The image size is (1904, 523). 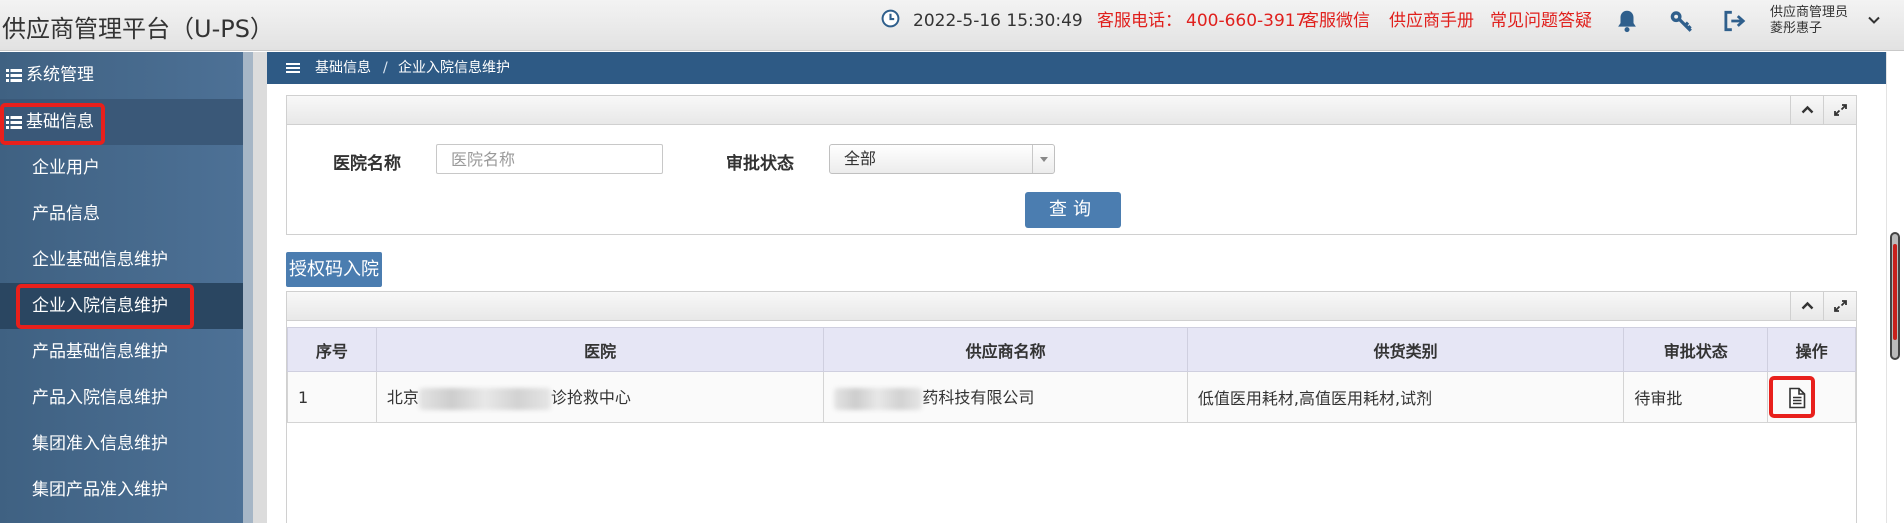 What do you see at coordinates (121, 260) in the screenshot?
I see `sidebar-item-enterprise-basic: 企业基础信息维护` at bounding box center [121, 260].